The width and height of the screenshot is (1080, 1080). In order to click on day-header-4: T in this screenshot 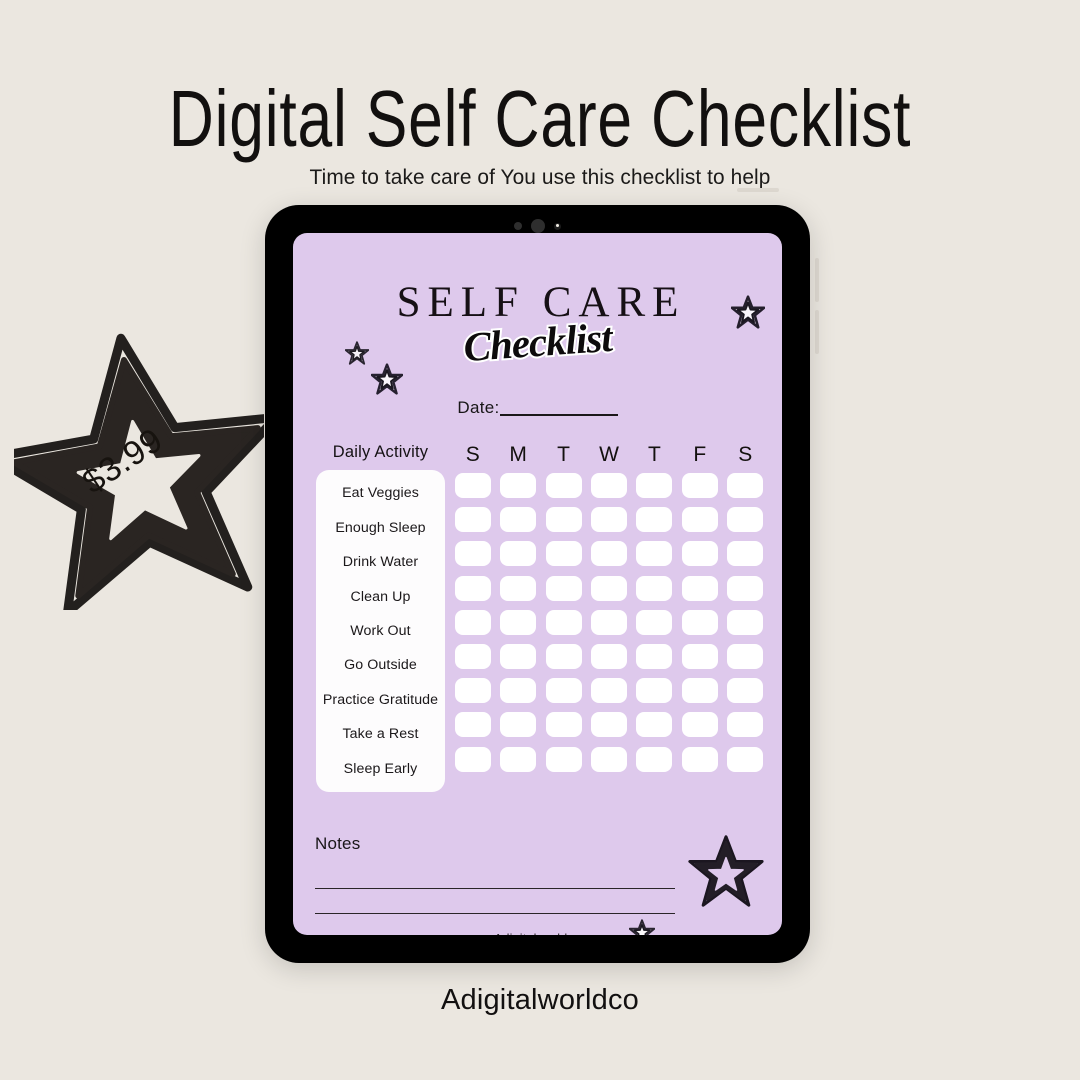, I will do `click(654, 454)`.